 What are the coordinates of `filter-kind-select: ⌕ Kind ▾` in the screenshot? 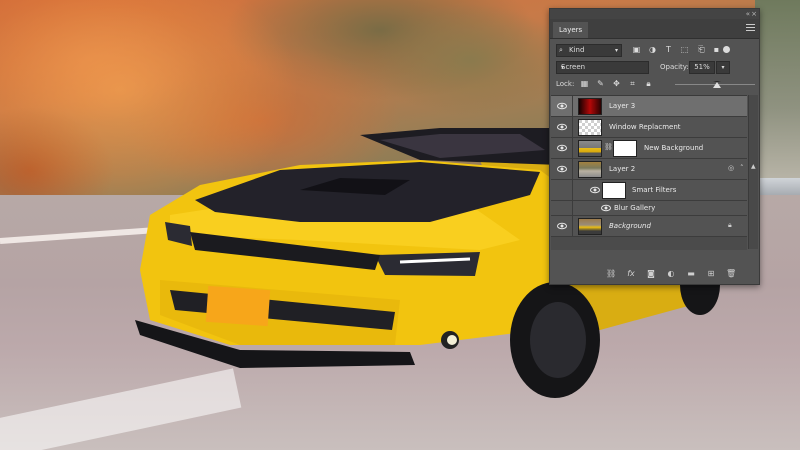 It's located at (589, 50).